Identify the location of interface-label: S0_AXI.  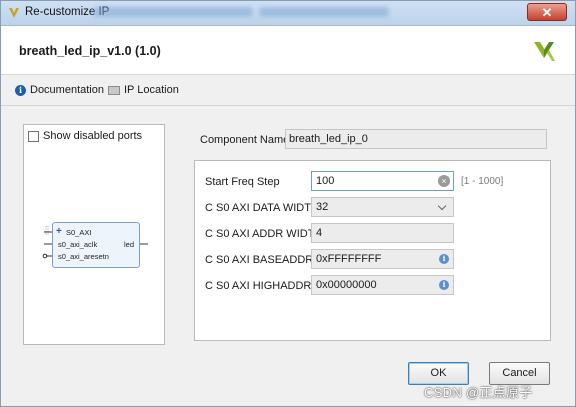
(79, 232).